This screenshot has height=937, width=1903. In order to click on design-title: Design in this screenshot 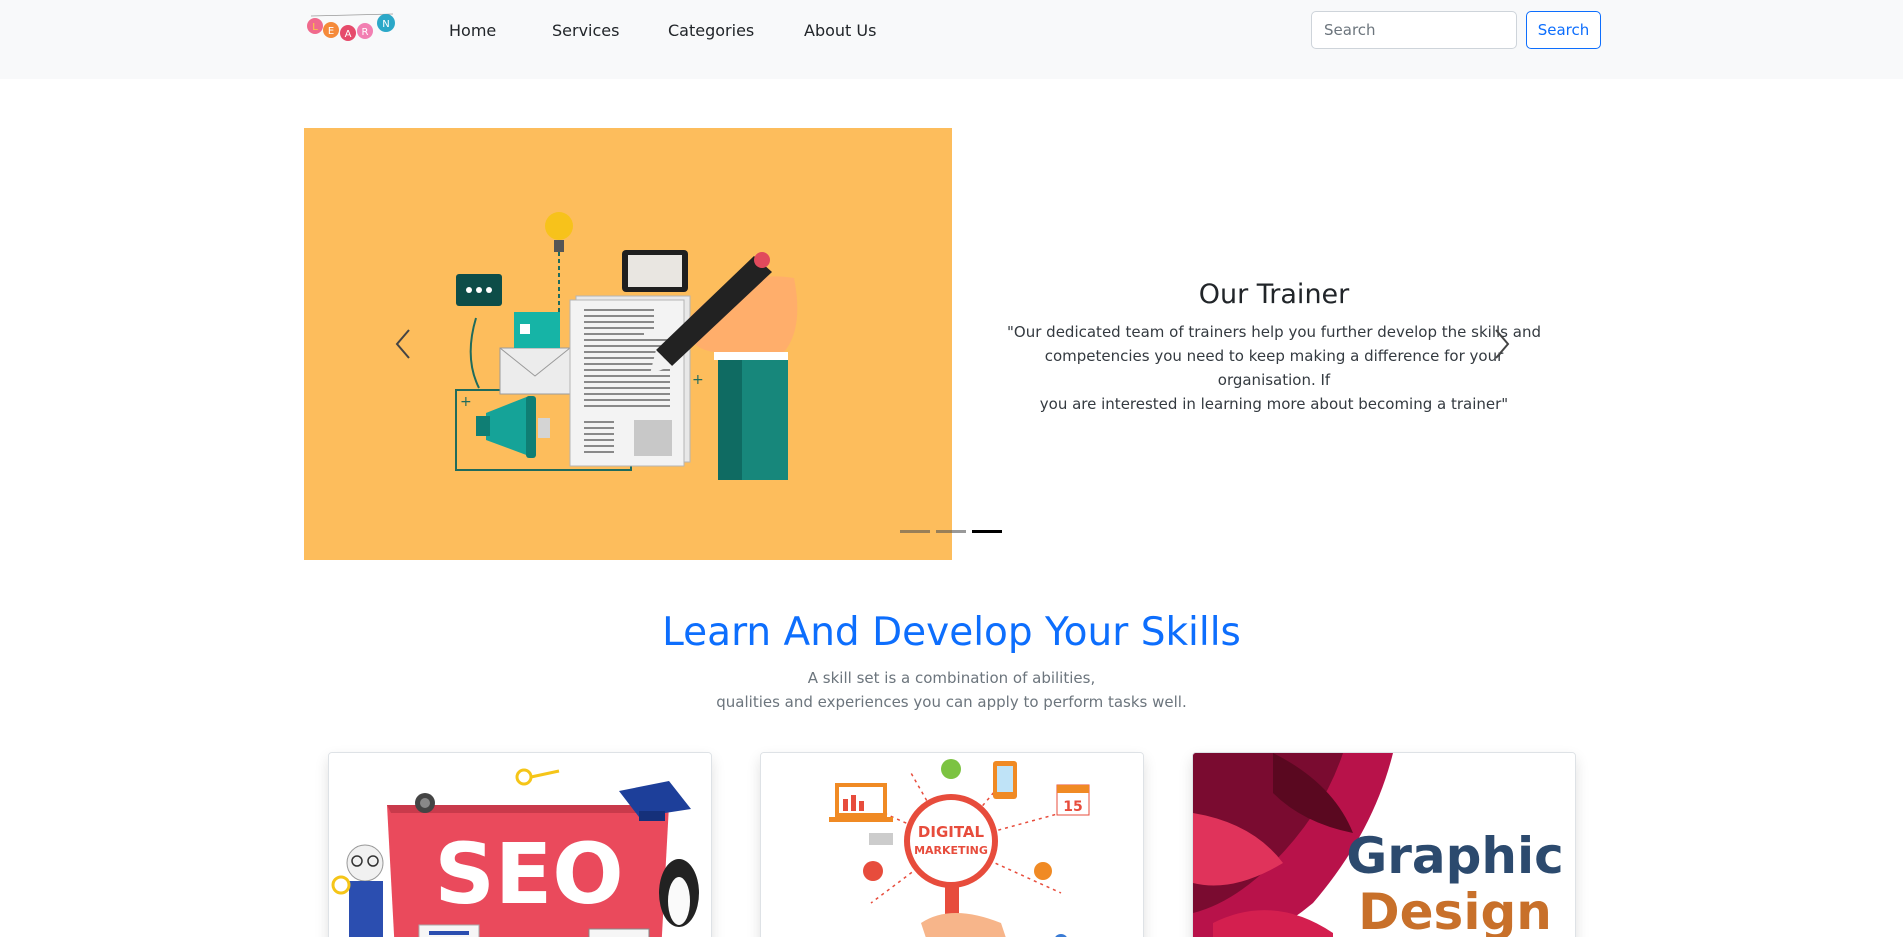, I will do `click(1455, 910)`.